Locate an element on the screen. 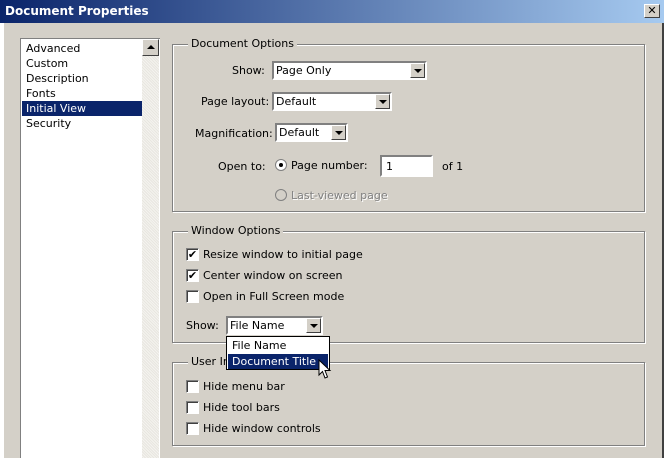 This screenshot has width=664, height=458. hide-tool-bars-label: Hide tool bars is located at coordinates (241, 407).